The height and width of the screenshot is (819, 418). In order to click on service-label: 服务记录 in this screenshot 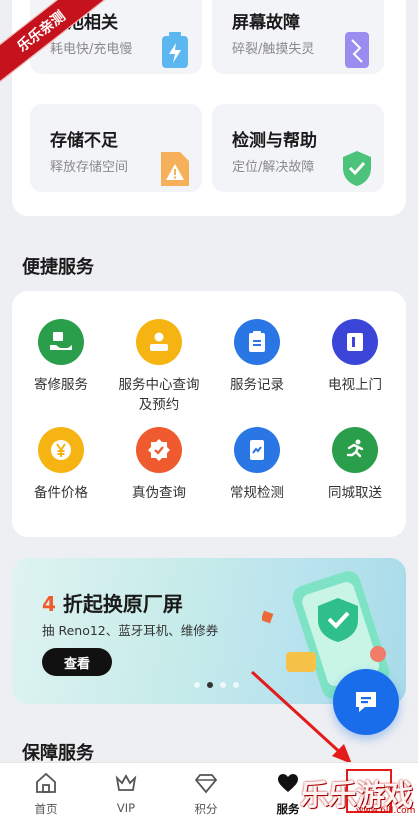, I will do `click(257, 385)`.